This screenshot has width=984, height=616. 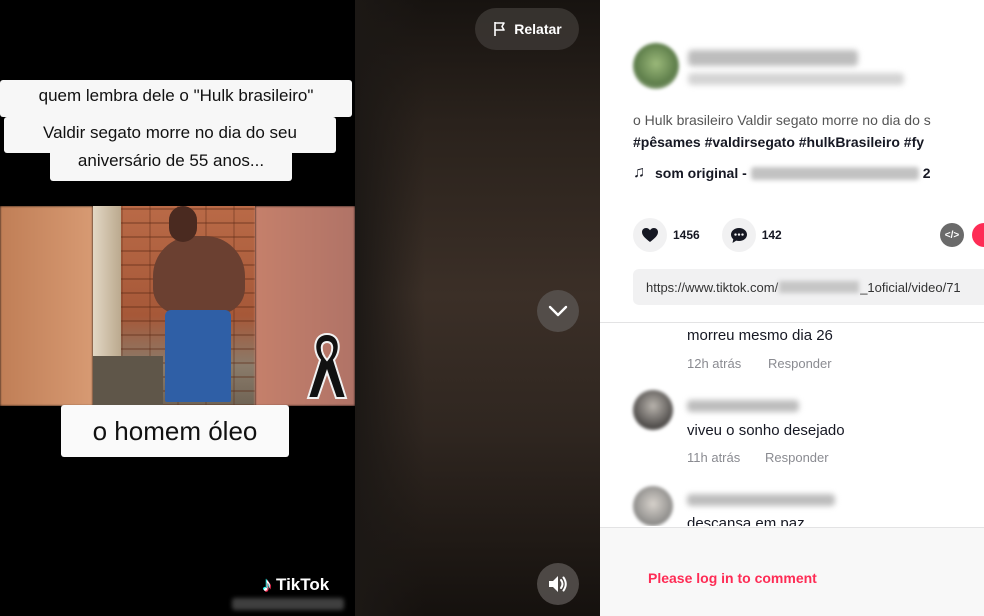 What do you see at coordinates (267, 584) in the screenshot?
I see `tiktok-logo-icon: ♪` at bounding box center [267, 584].